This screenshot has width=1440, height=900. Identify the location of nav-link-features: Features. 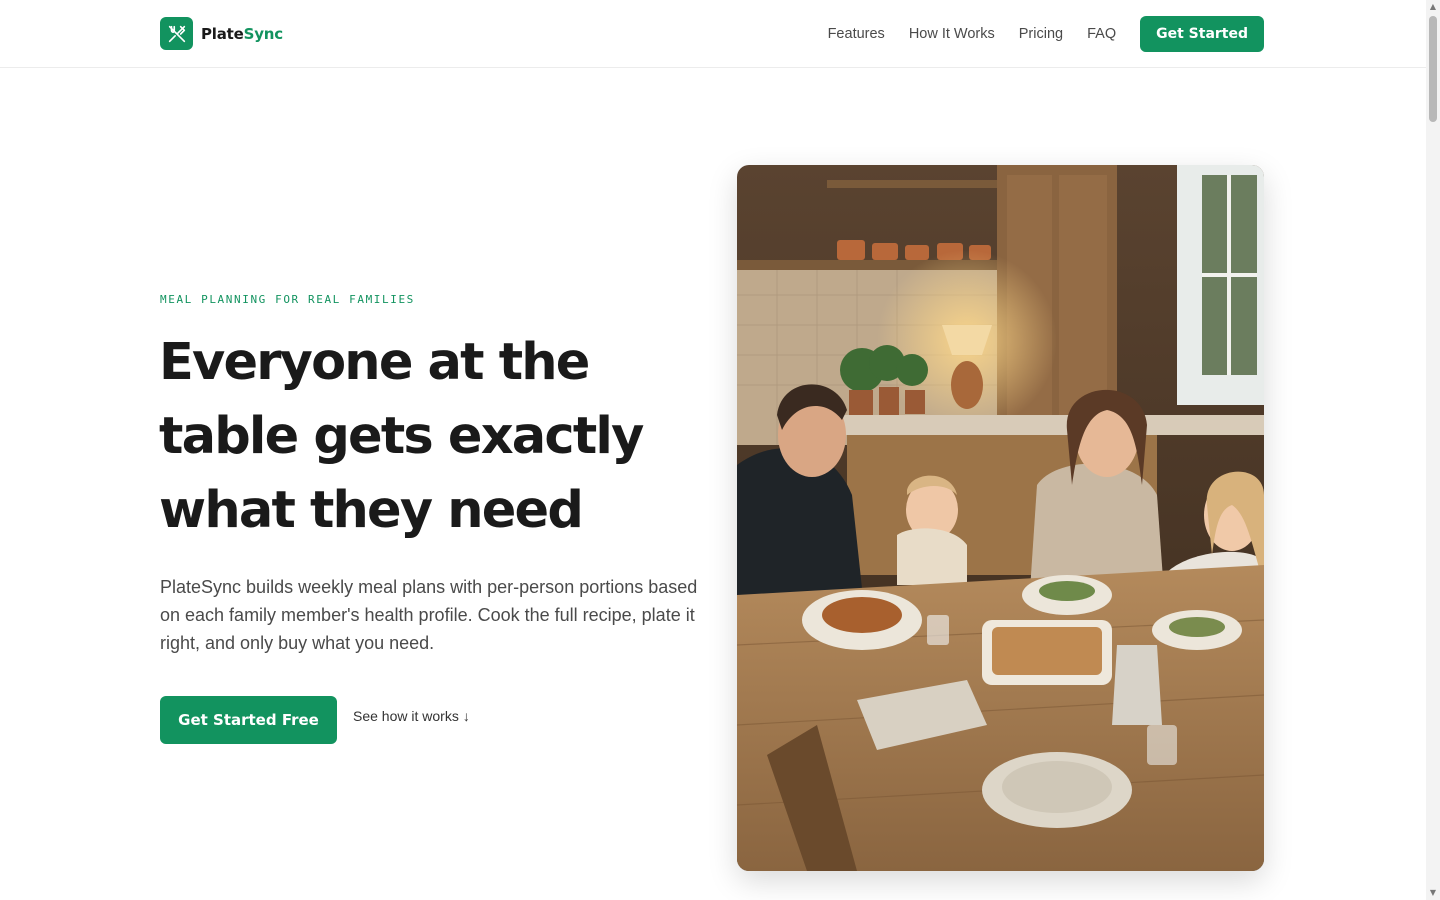
(856, 34).